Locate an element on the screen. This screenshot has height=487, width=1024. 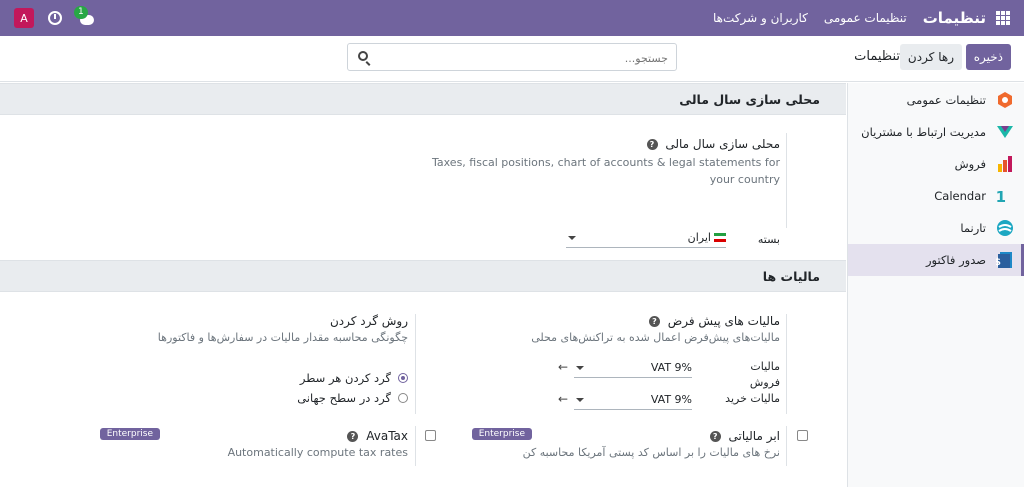
rounding-option-per-line: گرد کردن هر سطر is located at coordinates (354, 378).